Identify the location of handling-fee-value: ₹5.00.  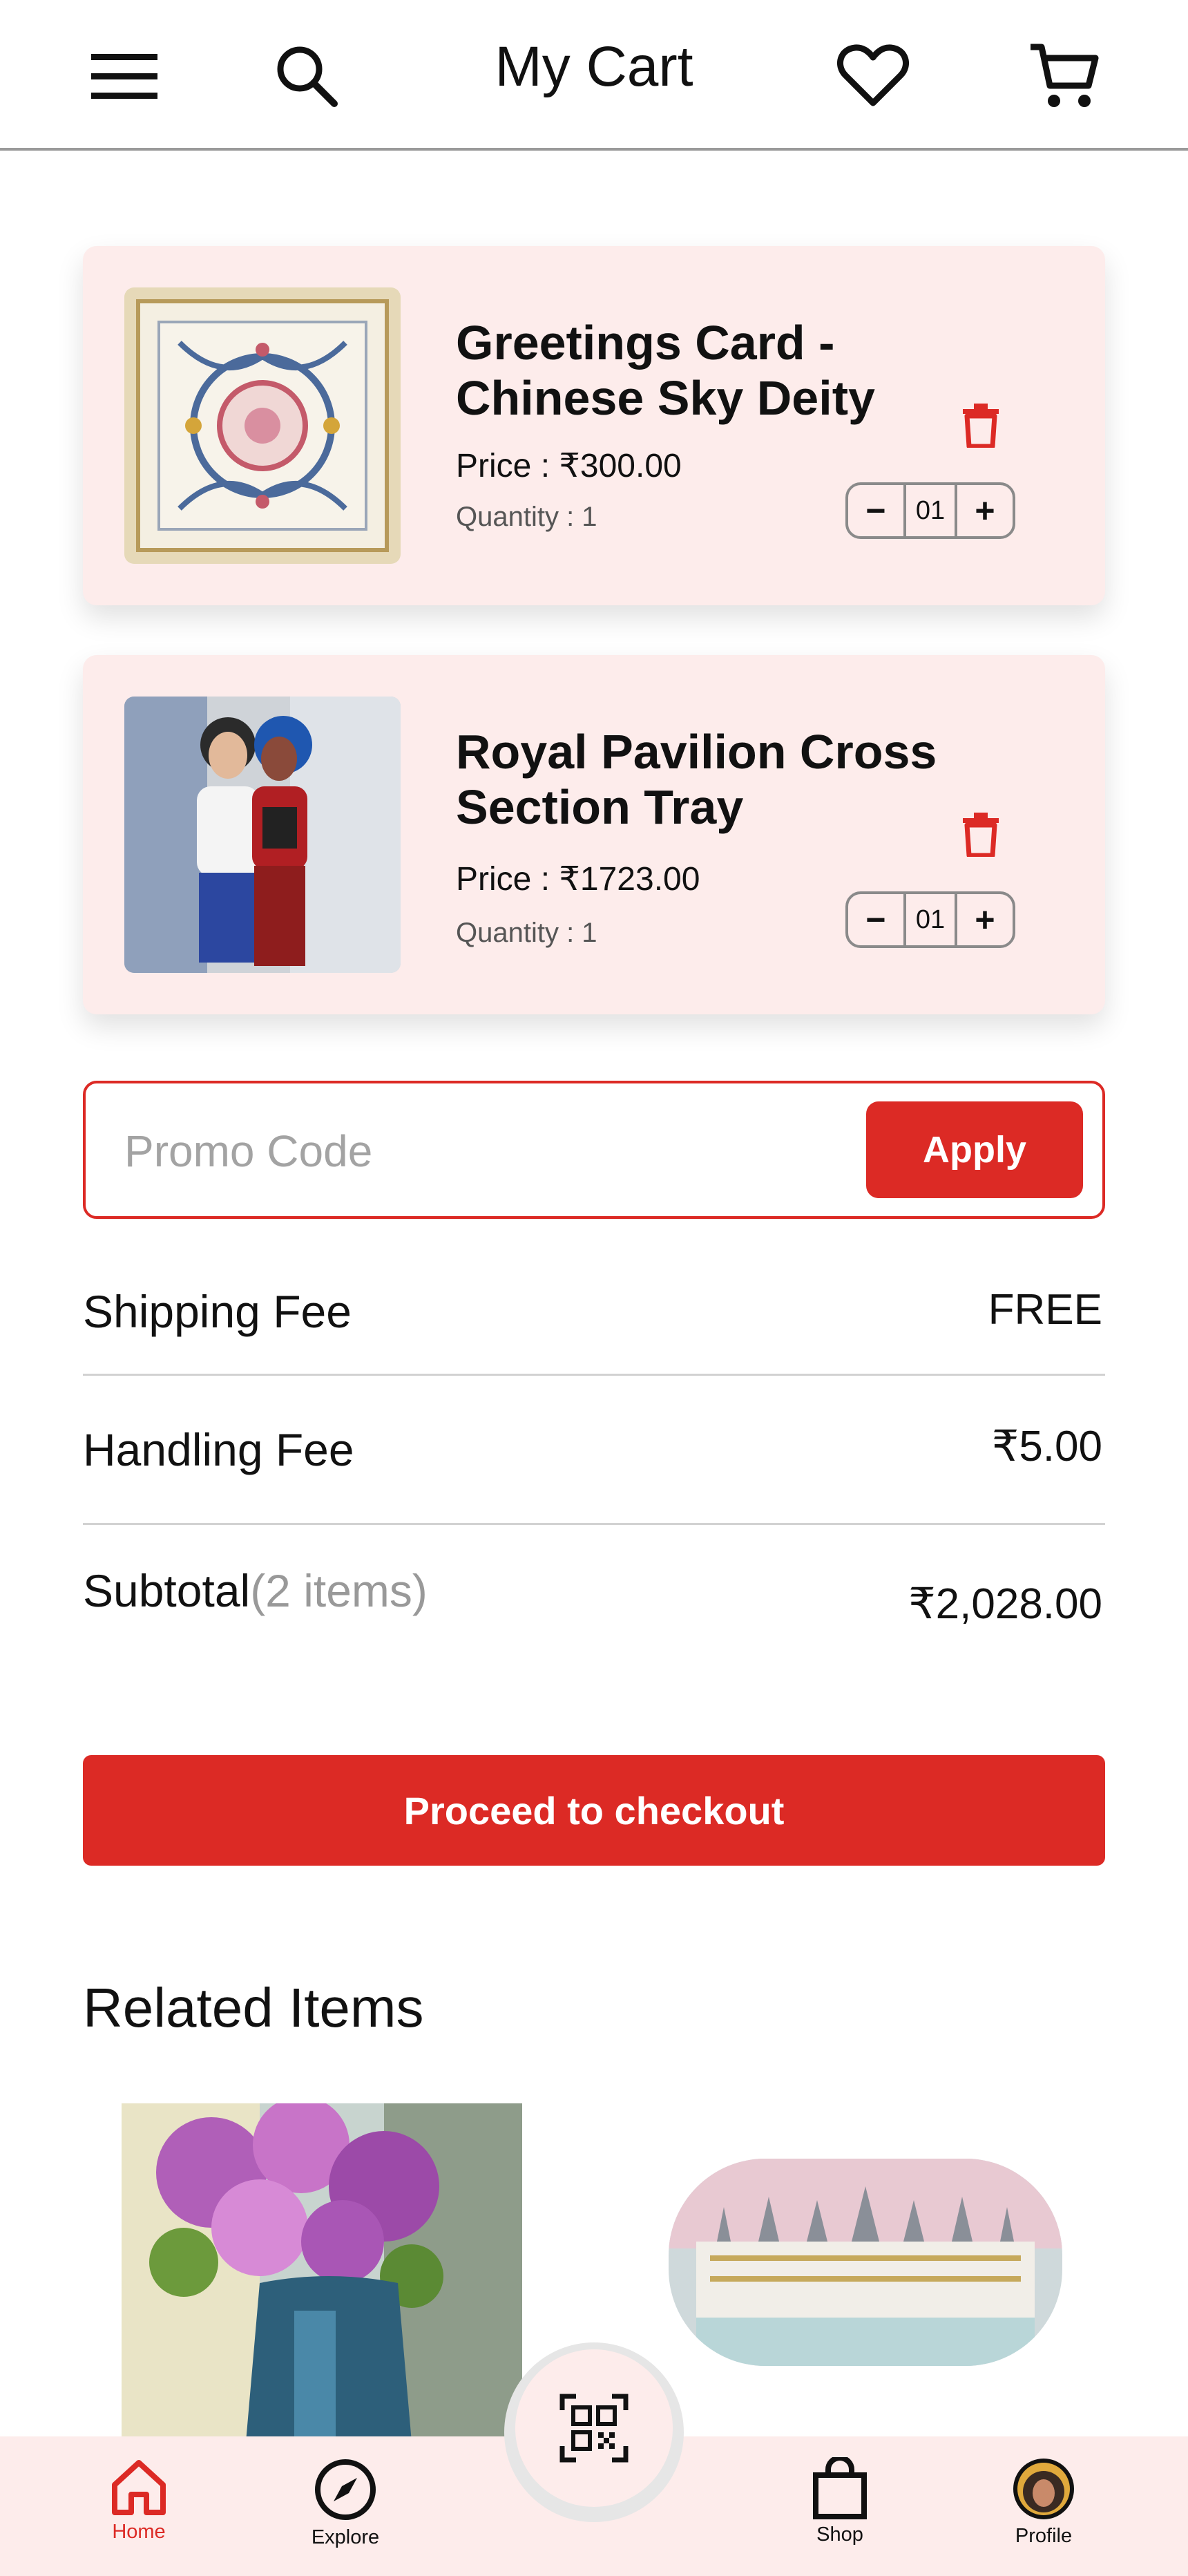
(1046, 1446).